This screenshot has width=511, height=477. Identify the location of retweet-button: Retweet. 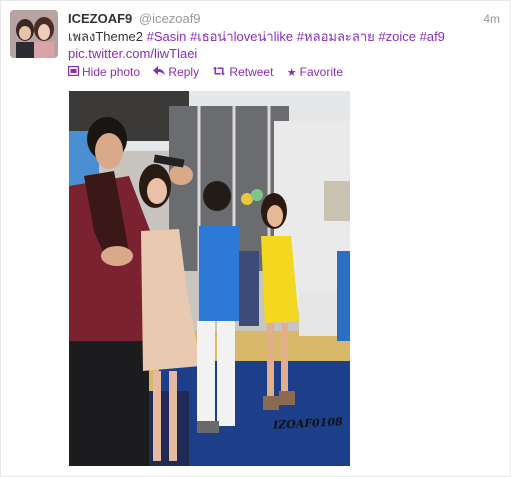
(242, 72).